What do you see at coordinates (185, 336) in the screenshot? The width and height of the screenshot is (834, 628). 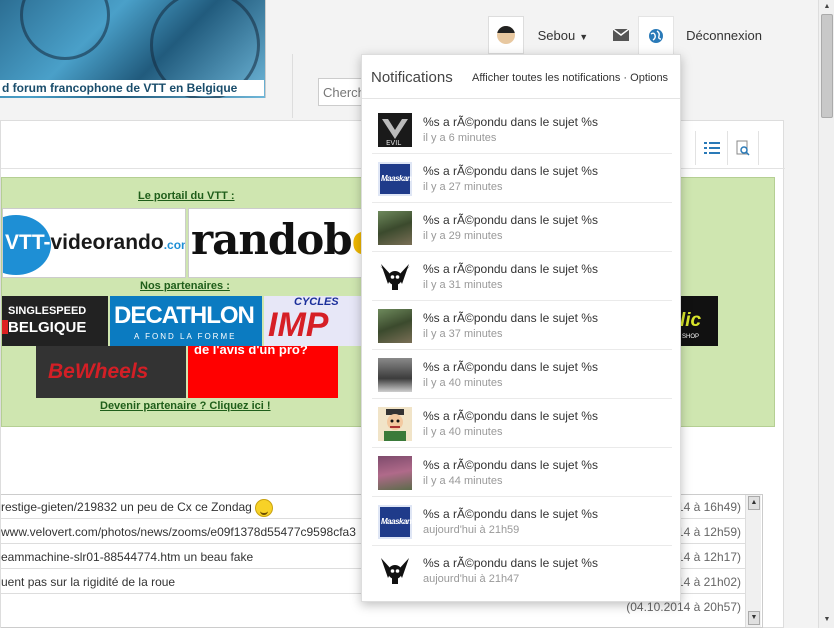 I see `decathlon-tagline: A FOND LA FORME` at bounding box center [185, 336].